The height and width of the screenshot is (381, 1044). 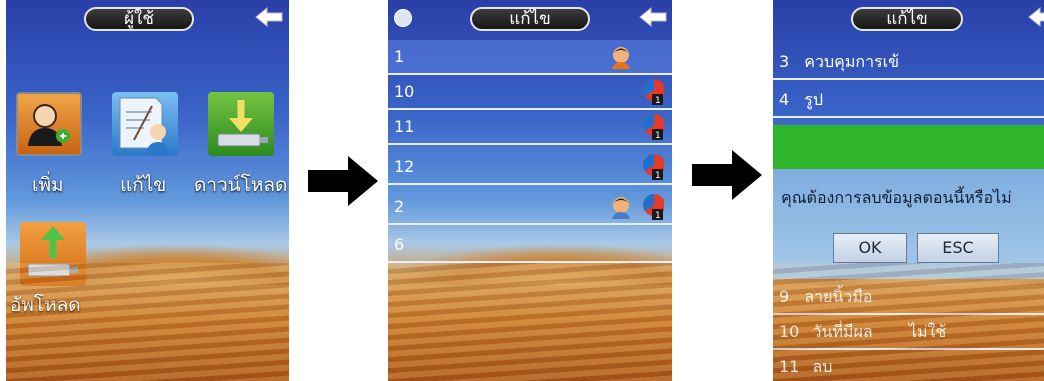 What do you see at coordinates (842, 331) in the screenshot?
I see `field-label: วันที่มีผล` at bounding box center [842, 331].